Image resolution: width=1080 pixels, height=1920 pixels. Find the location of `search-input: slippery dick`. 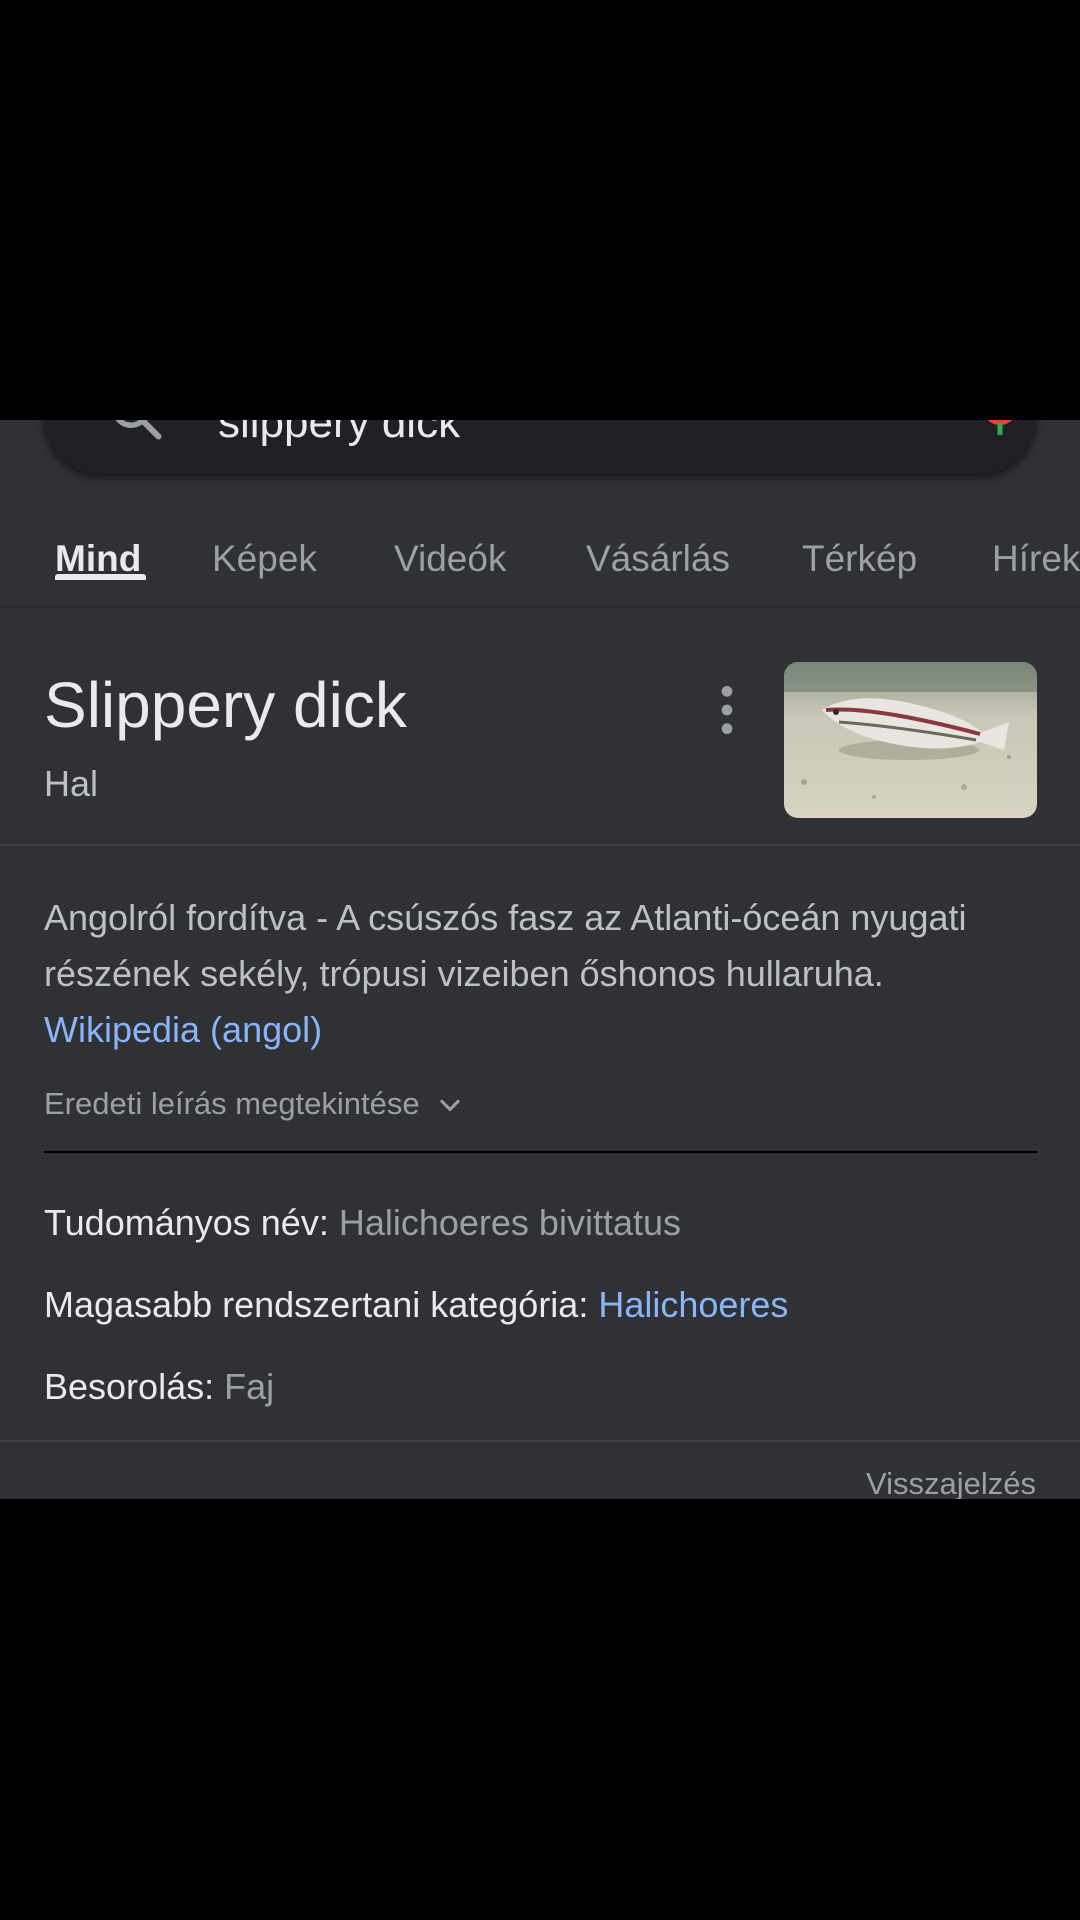

search-input: slippery dick is located at coordinates (339, 434).